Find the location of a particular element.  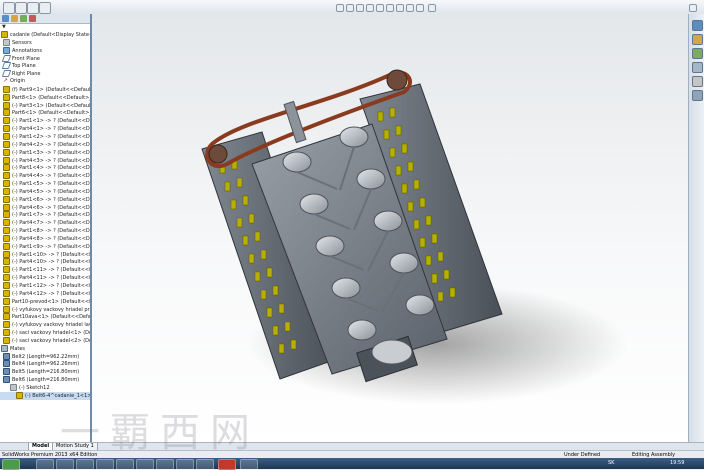

tree-item: (-) saci vackovy hriadel<1> (Def is located at coordinates (45, 333).